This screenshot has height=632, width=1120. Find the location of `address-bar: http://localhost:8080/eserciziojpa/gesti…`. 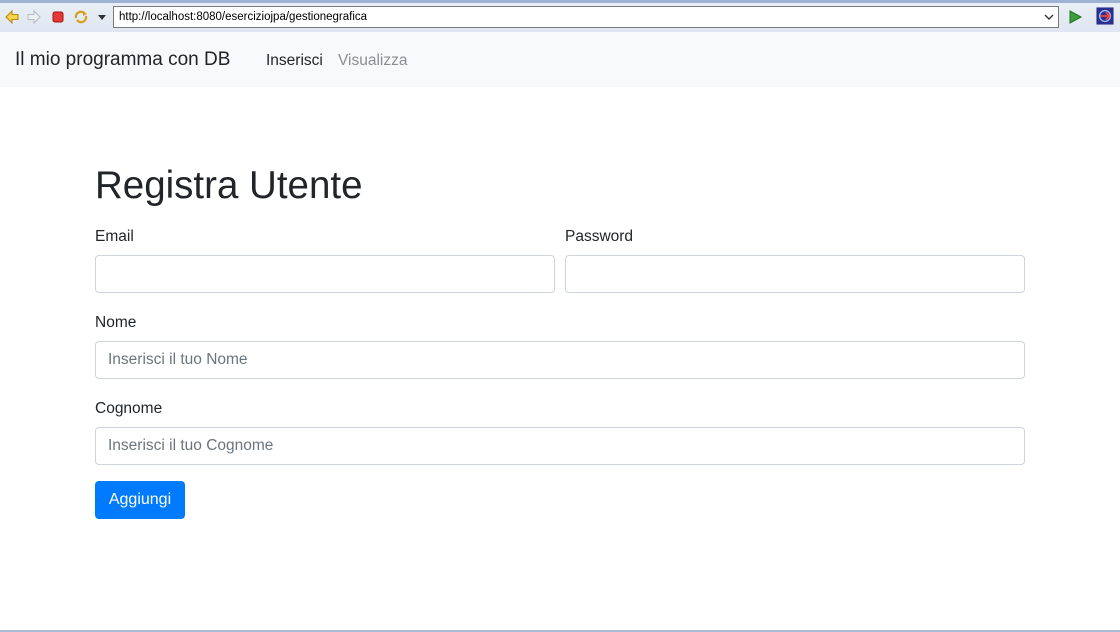

address-bar: http://localhost:8080/eserciziojpa/gesti… is located at coordinates (586, 17).